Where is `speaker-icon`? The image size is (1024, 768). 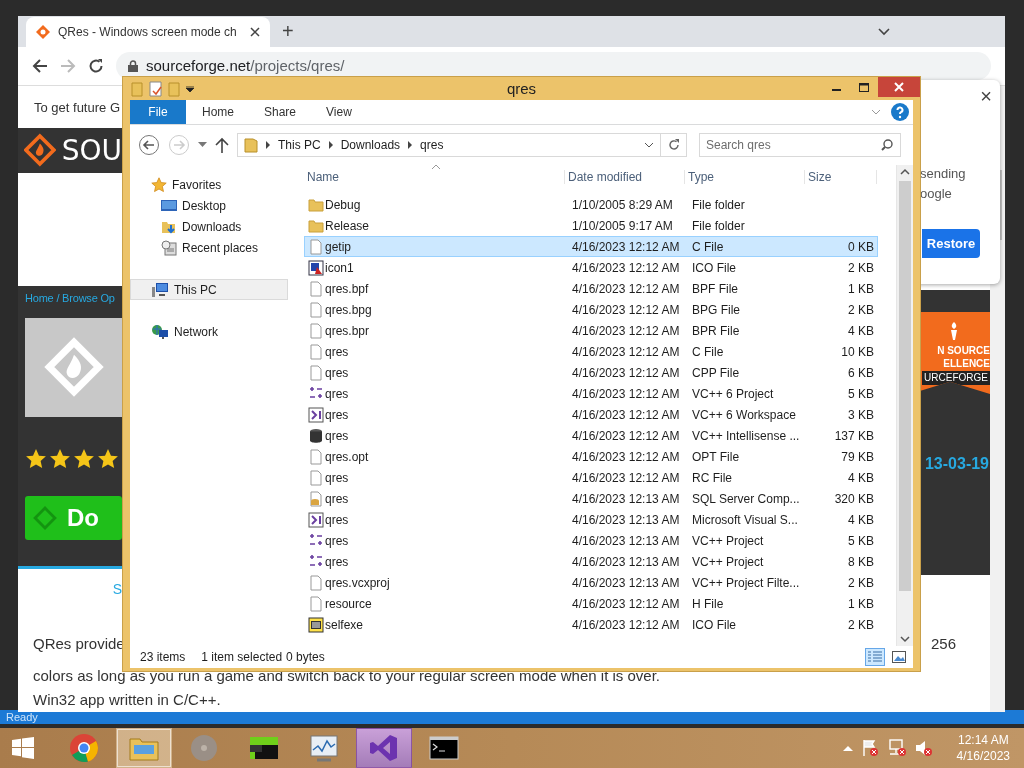
speaker-icon is located at coordinates (923, 748).